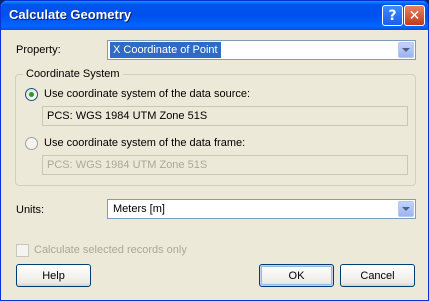 The width and height of the screenshot is (429, 301). What do you see at coordinates (392, 15) in the screenshot?
I see `help-icon: ?` at bounding box center [392, 15].